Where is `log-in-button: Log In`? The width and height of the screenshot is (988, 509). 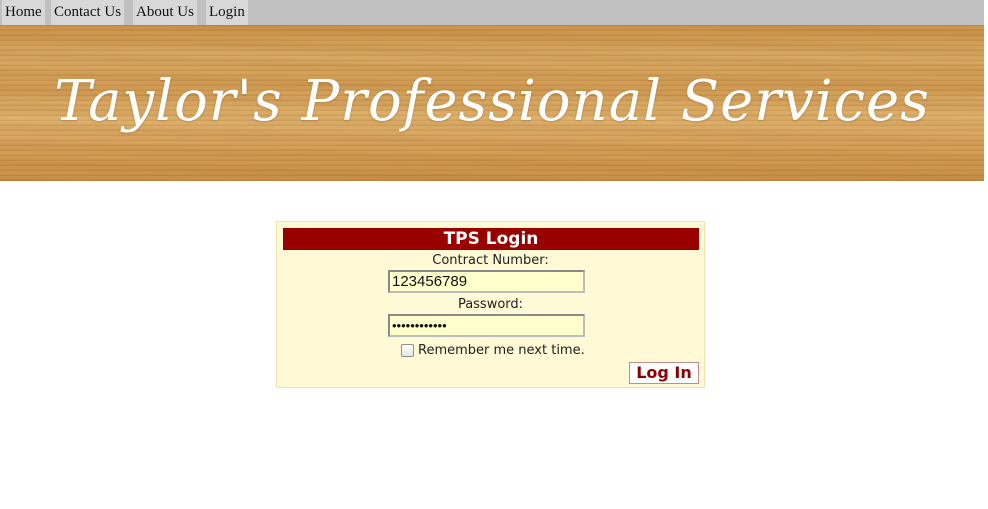 log-in-button: Log In is located at coordinates (664, 373).